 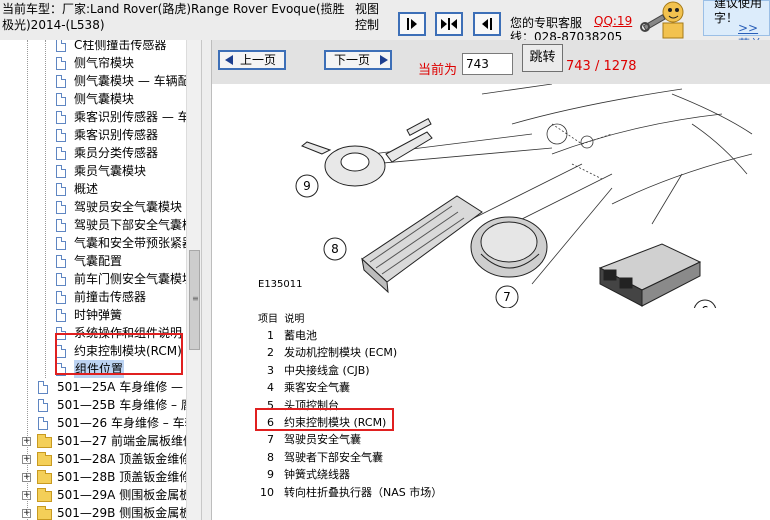 I want to click on collapse-panel-button, so click(x=412, y=24).